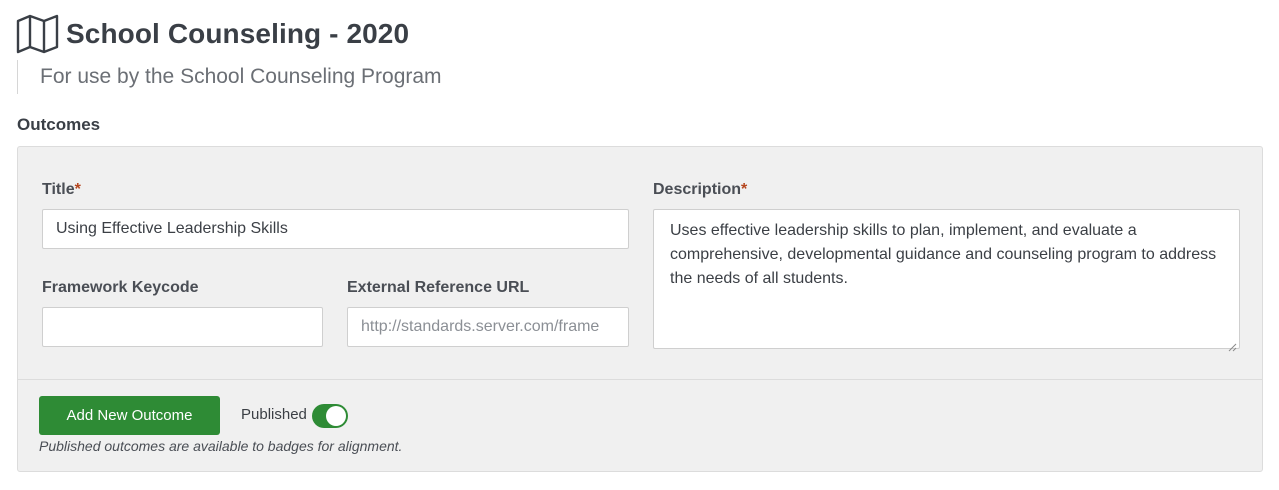 The height and width of the screenshot is (490, 1279). I want to click on title-label: Title*, so click(61, 190).